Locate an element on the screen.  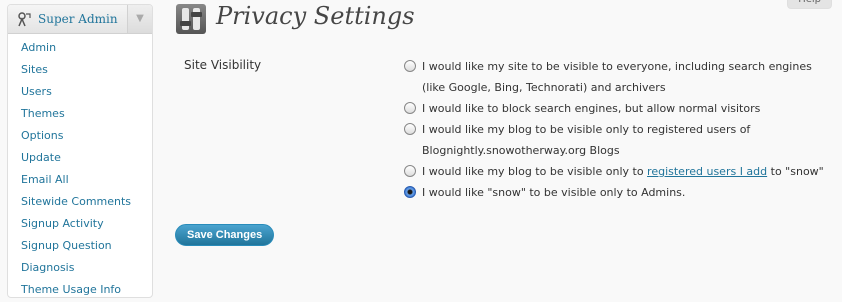
sidebar-title: Super Admin is located at coordinates (78, 19).